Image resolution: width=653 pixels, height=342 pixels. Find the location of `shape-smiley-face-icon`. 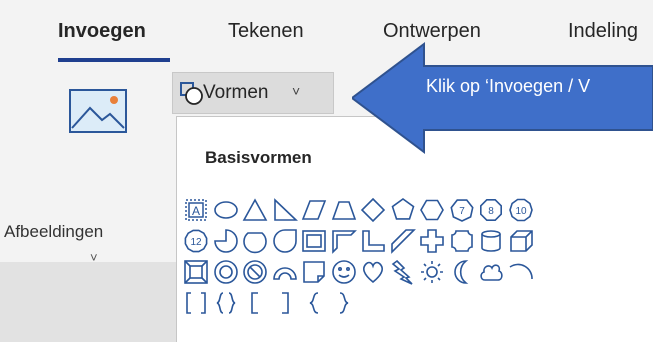

shape-smiley-face-icon is located at coordinates (344, 272).